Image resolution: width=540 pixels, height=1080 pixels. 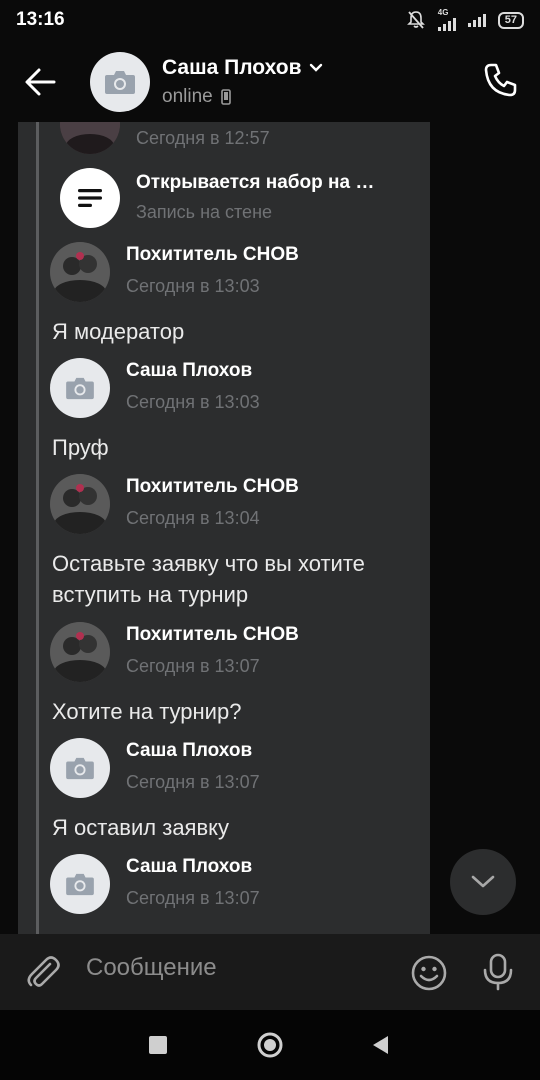 What do you see at coordinates (232, 67) in the screenshot?
I see `chat-name: Саша Плохов` at bounding box center [232, 67].